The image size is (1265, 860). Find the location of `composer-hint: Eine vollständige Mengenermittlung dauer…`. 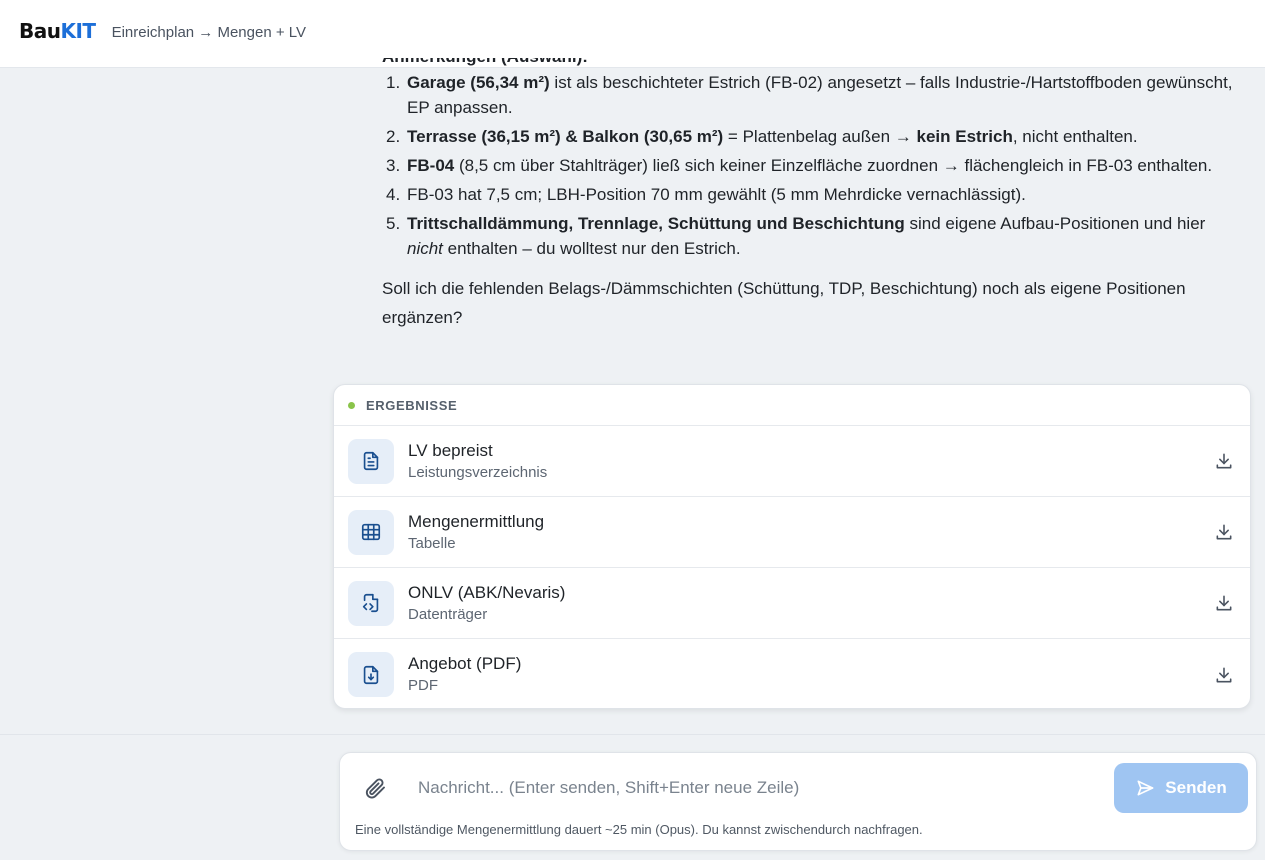

composer-hint: Eine vollständige Mengenermittlung dauer… is located at coordinates (639, 829).